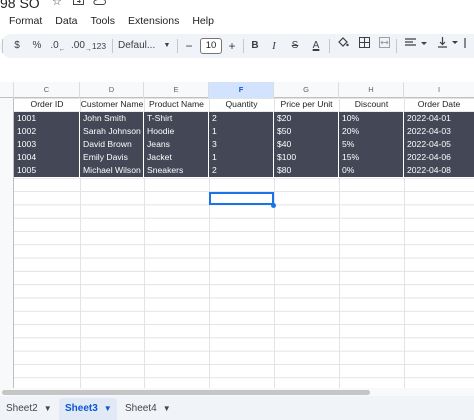  What do you see at coordinates (306, 170) in the screenshot?
I see `cell-price-per-unit: $80` at bounding box center [306, 170].